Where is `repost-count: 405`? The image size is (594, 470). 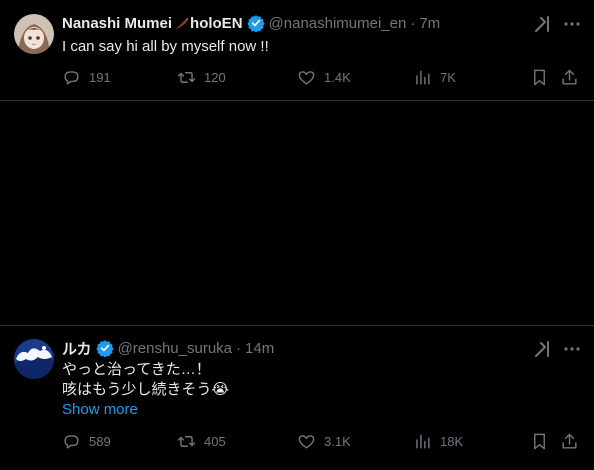
repost-count: 405 is located at coordinates (215, 441).